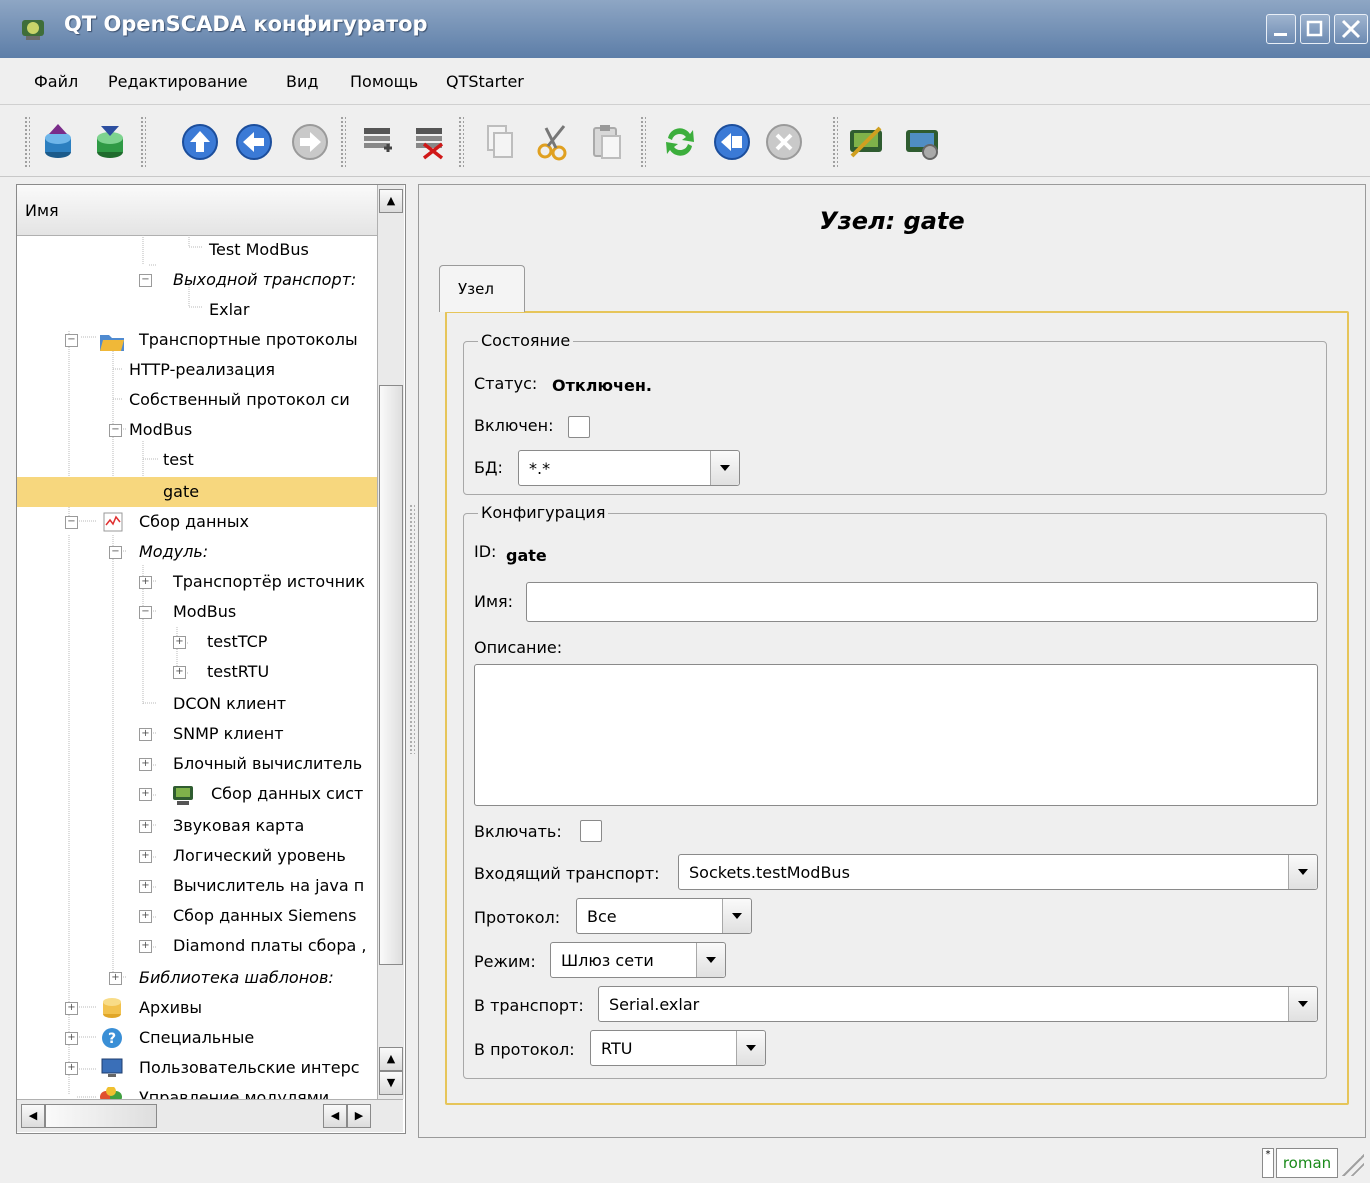 Image resolution: width=1370 pixels, height=1183 pixels. What do you see at coordinates (197, 310) in the screenshot?
I see `tree-item: Exlar` at bounding box center [197, 310].